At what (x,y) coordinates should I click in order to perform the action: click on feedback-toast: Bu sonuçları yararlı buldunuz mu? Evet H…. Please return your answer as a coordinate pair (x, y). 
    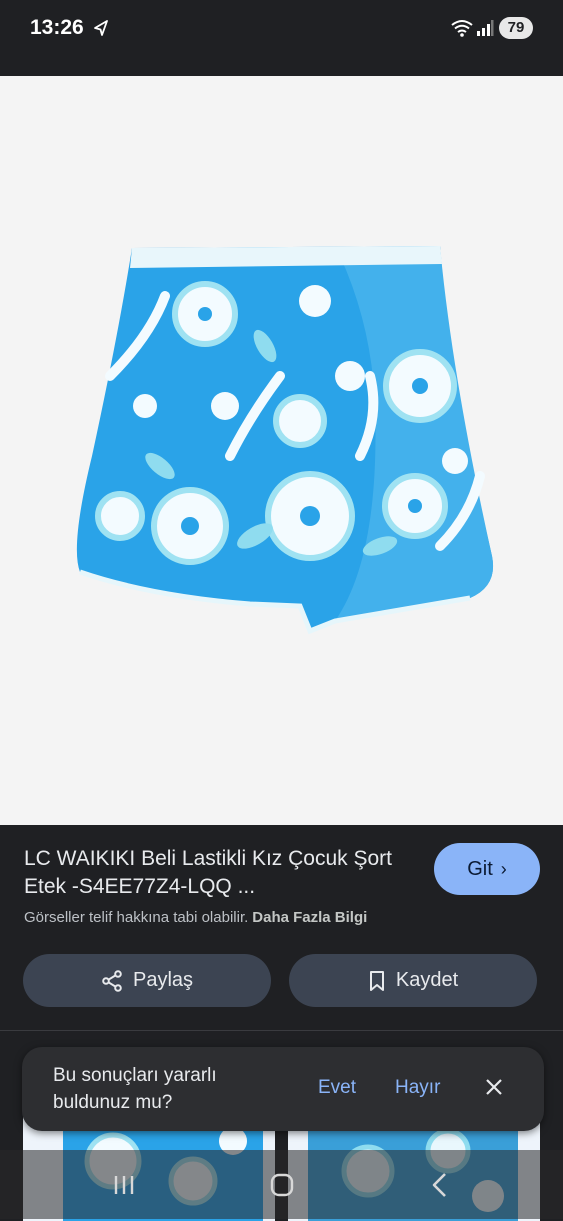
    Looking at the image, I should click on (283, 1089).